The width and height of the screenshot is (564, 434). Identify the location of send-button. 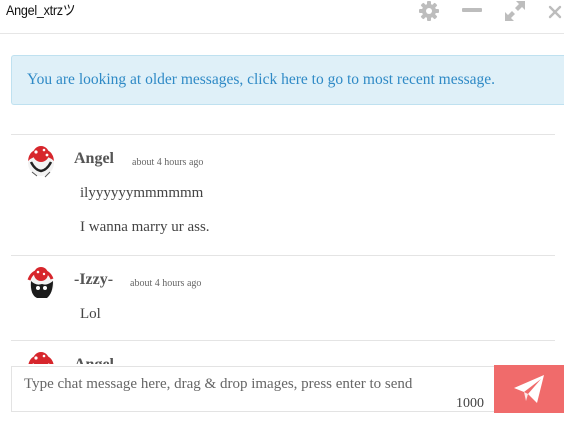
(529, 389).